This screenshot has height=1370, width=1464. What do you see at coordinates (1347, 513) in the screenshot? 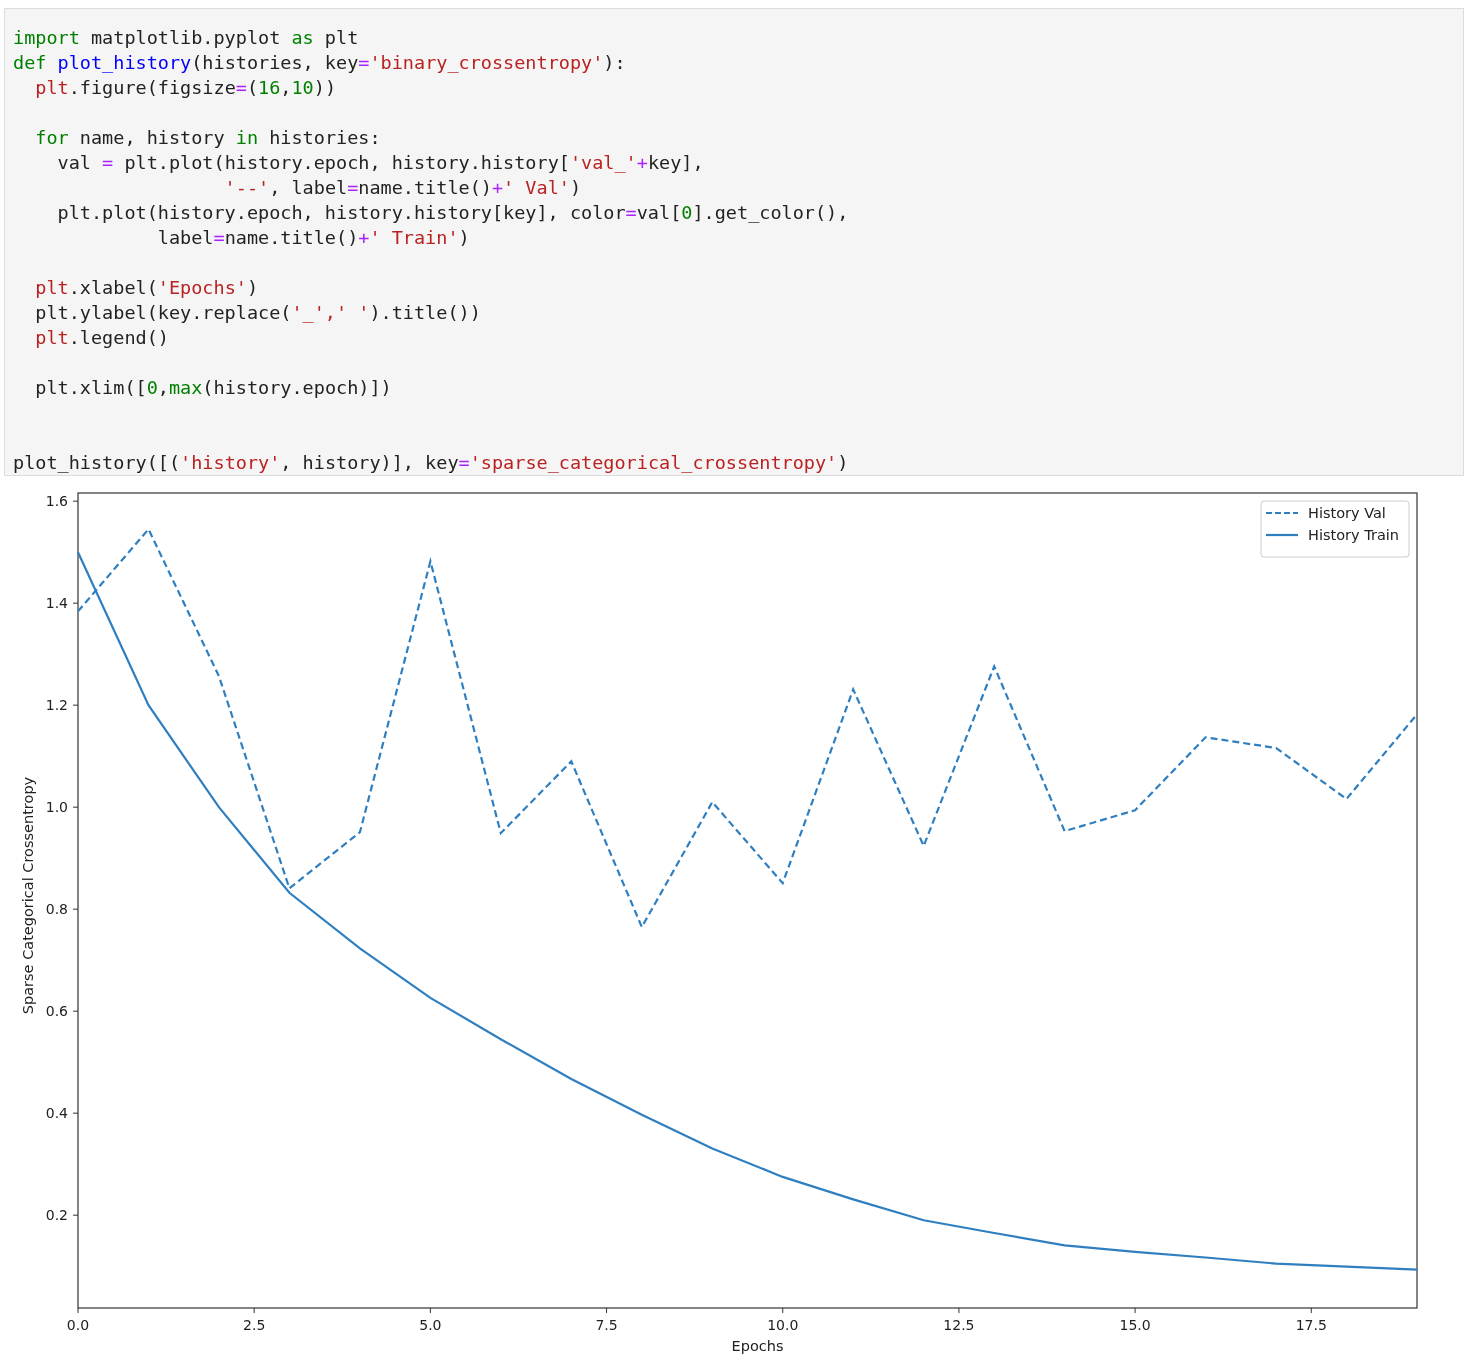
I see `legend-label: History Val` at bounding box center [1347, 513].